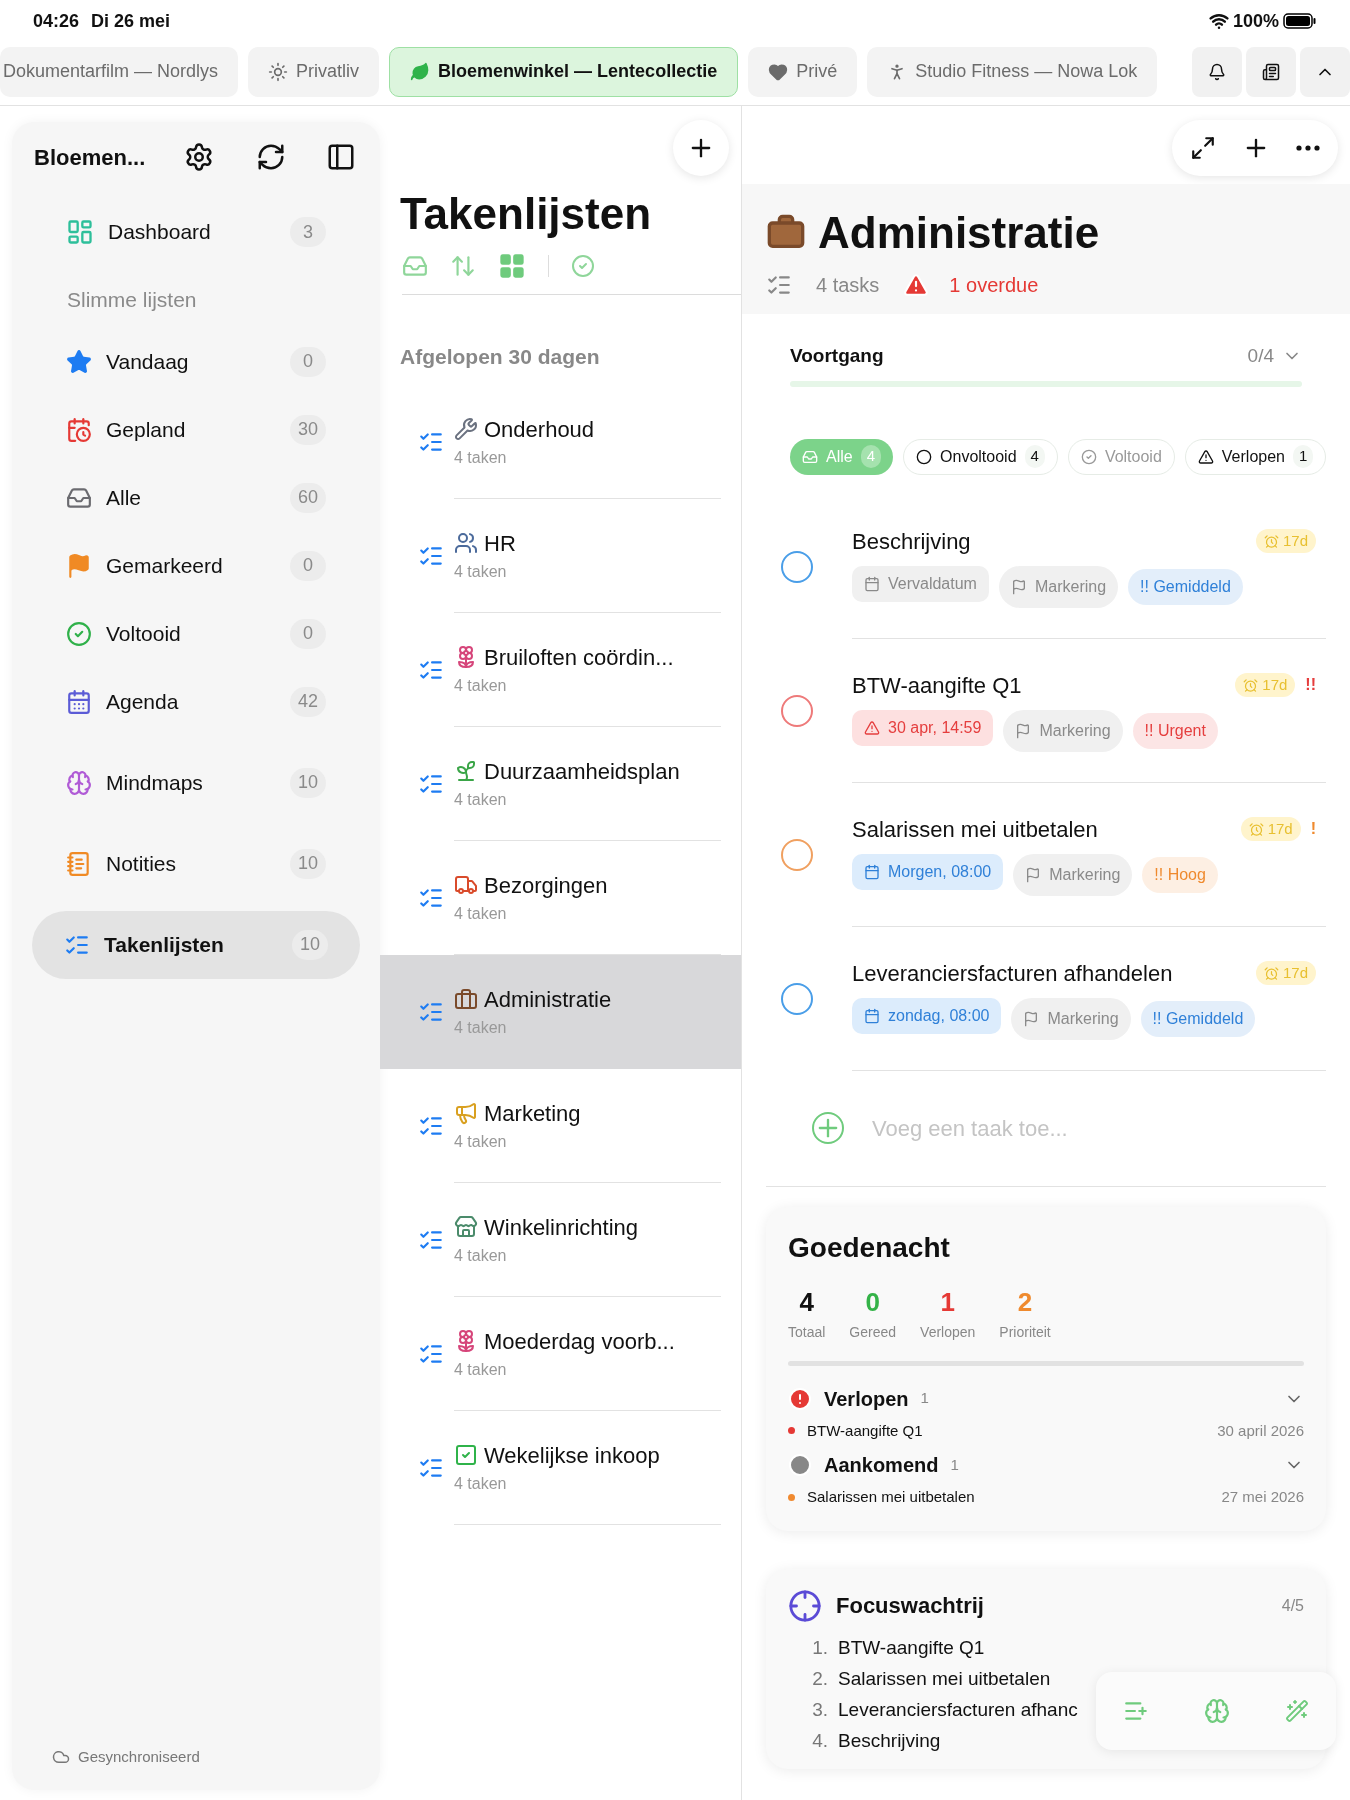 The width and height of the screenshot is (1350, 1800). Describe the element at coordinates (819, 1678) in the screenshot. I see `item-number: 2.` at that location.